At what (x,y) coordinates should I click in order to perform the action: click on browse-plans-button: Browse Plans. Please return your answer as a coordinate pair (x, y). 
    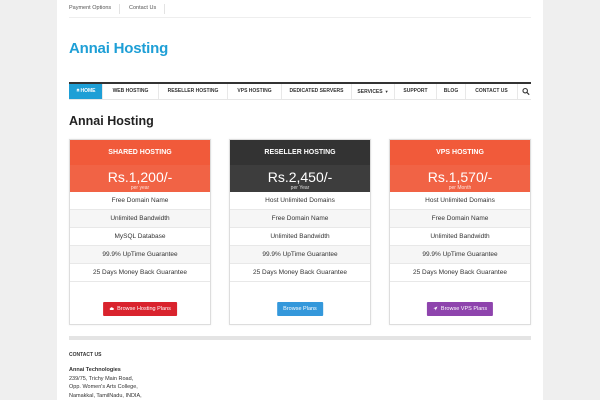
    Looking at the image, I should click on (300, 309).